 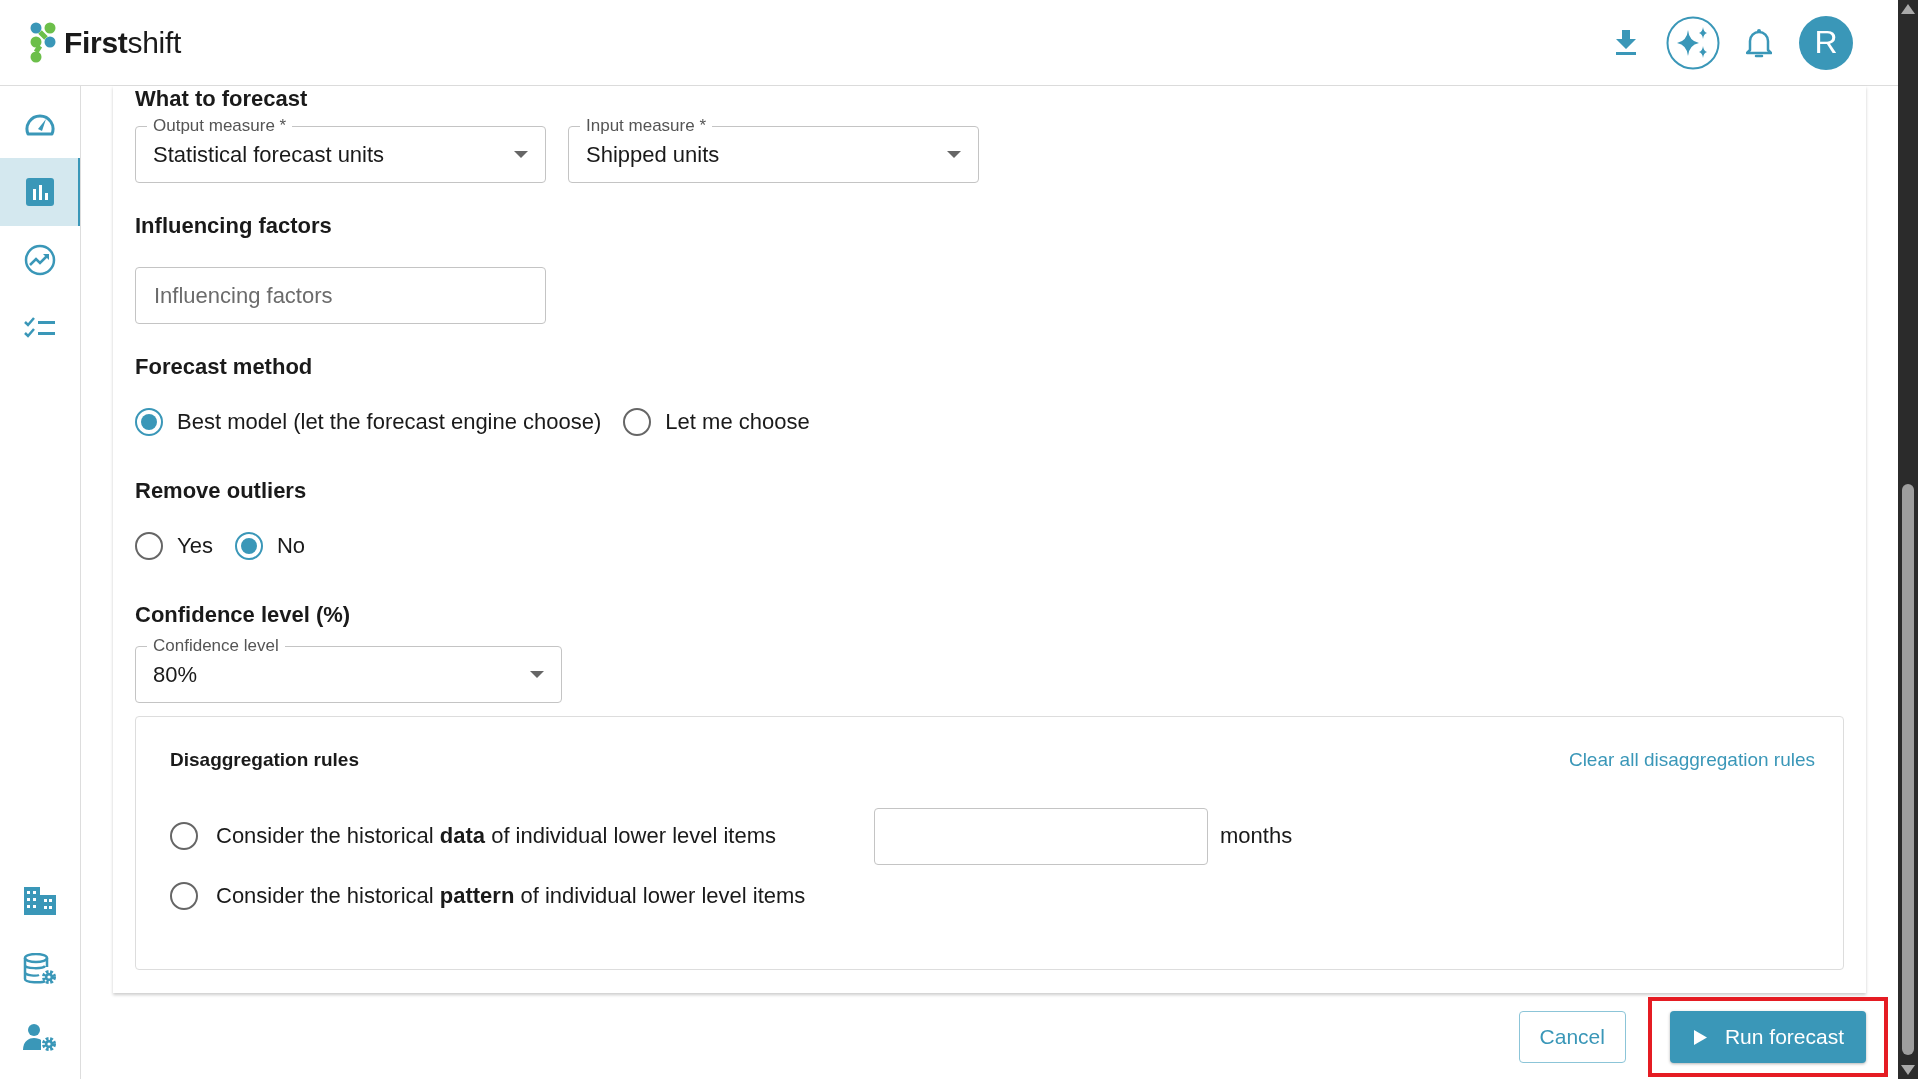 I want to click on panel-title: Disaggregation rules, so click(x=264, y=760).